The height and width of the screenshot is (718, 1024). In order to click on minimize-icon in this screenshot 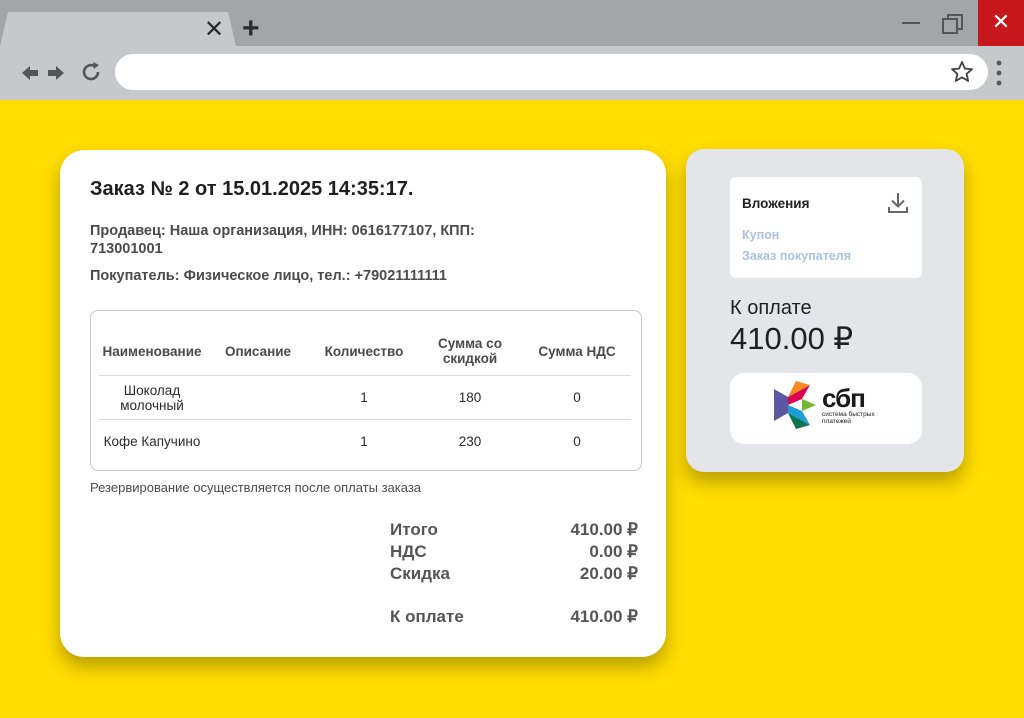, I will do `click(911, 23)`.